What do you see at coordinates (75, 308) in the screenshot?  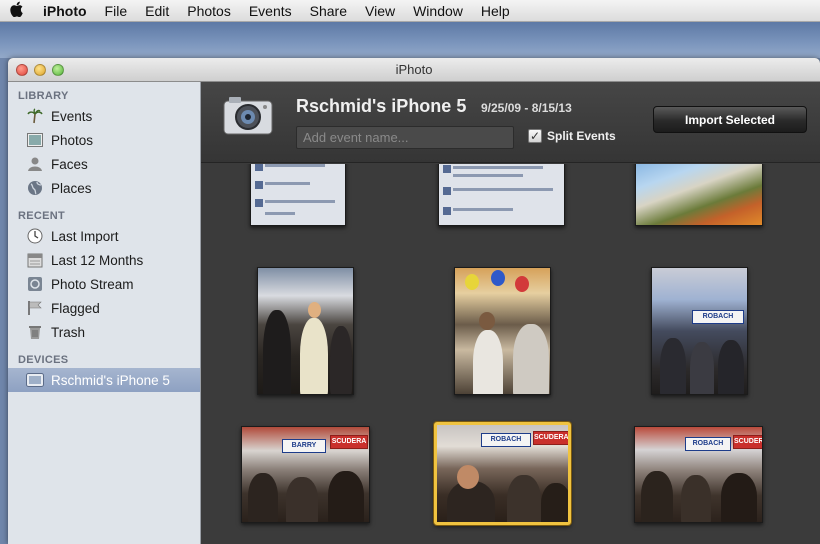 I see `sidebar-item-label: Flagged` at bounding box center [75, 308].